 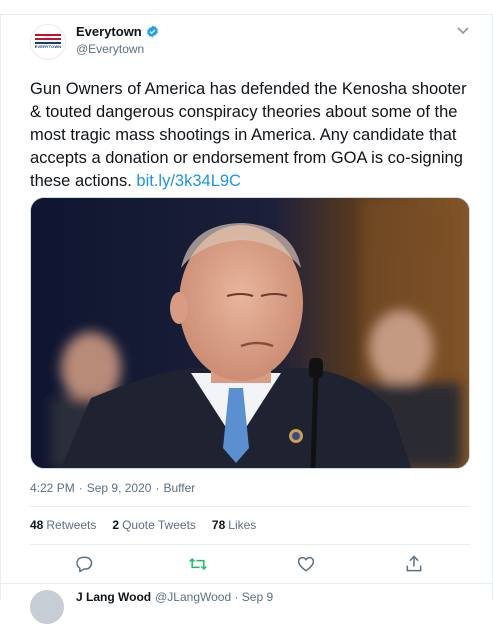 I want to click on next-tweet-preview: J Lang Wood @JLangWood · Sep 9, so click(x=250, y=607).